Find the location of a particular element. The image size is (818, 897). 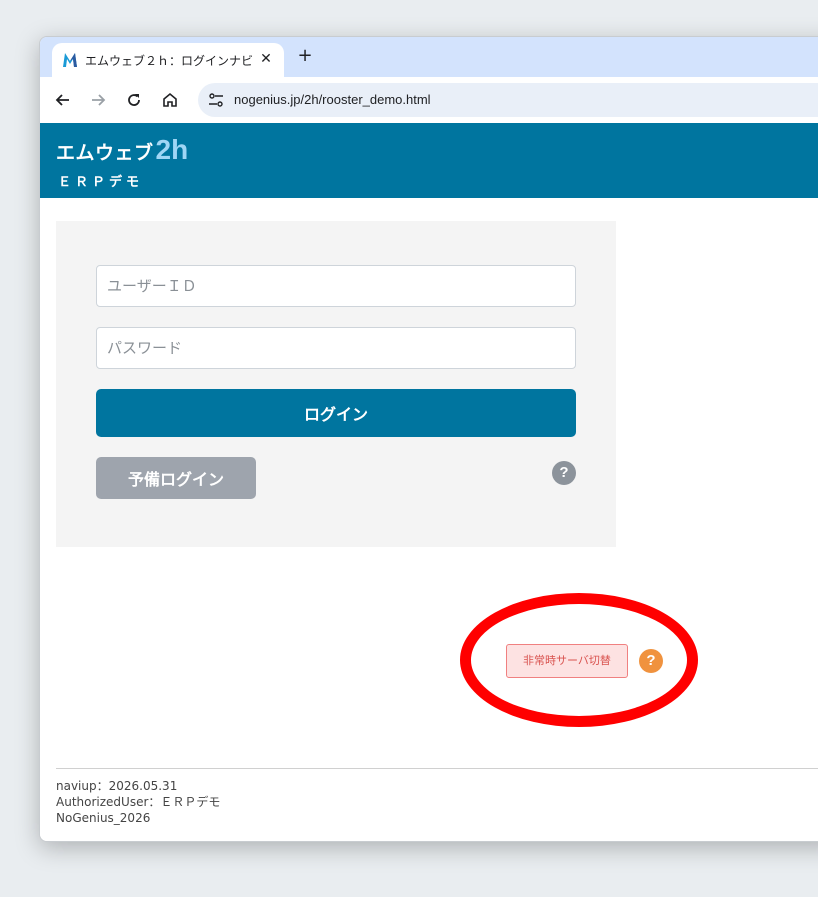

site-settings-icon is located at coordinates (216, 100).